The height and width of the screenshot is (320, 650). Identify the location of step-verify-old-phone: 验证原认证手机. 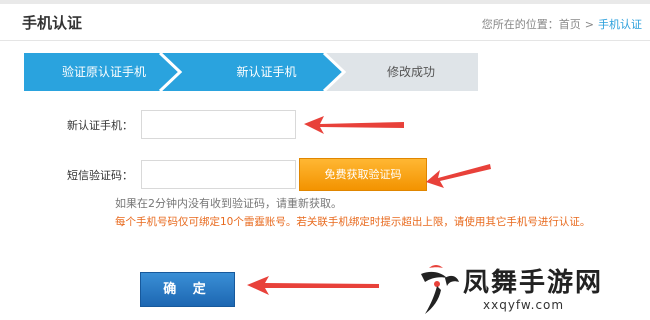
(103, 72).